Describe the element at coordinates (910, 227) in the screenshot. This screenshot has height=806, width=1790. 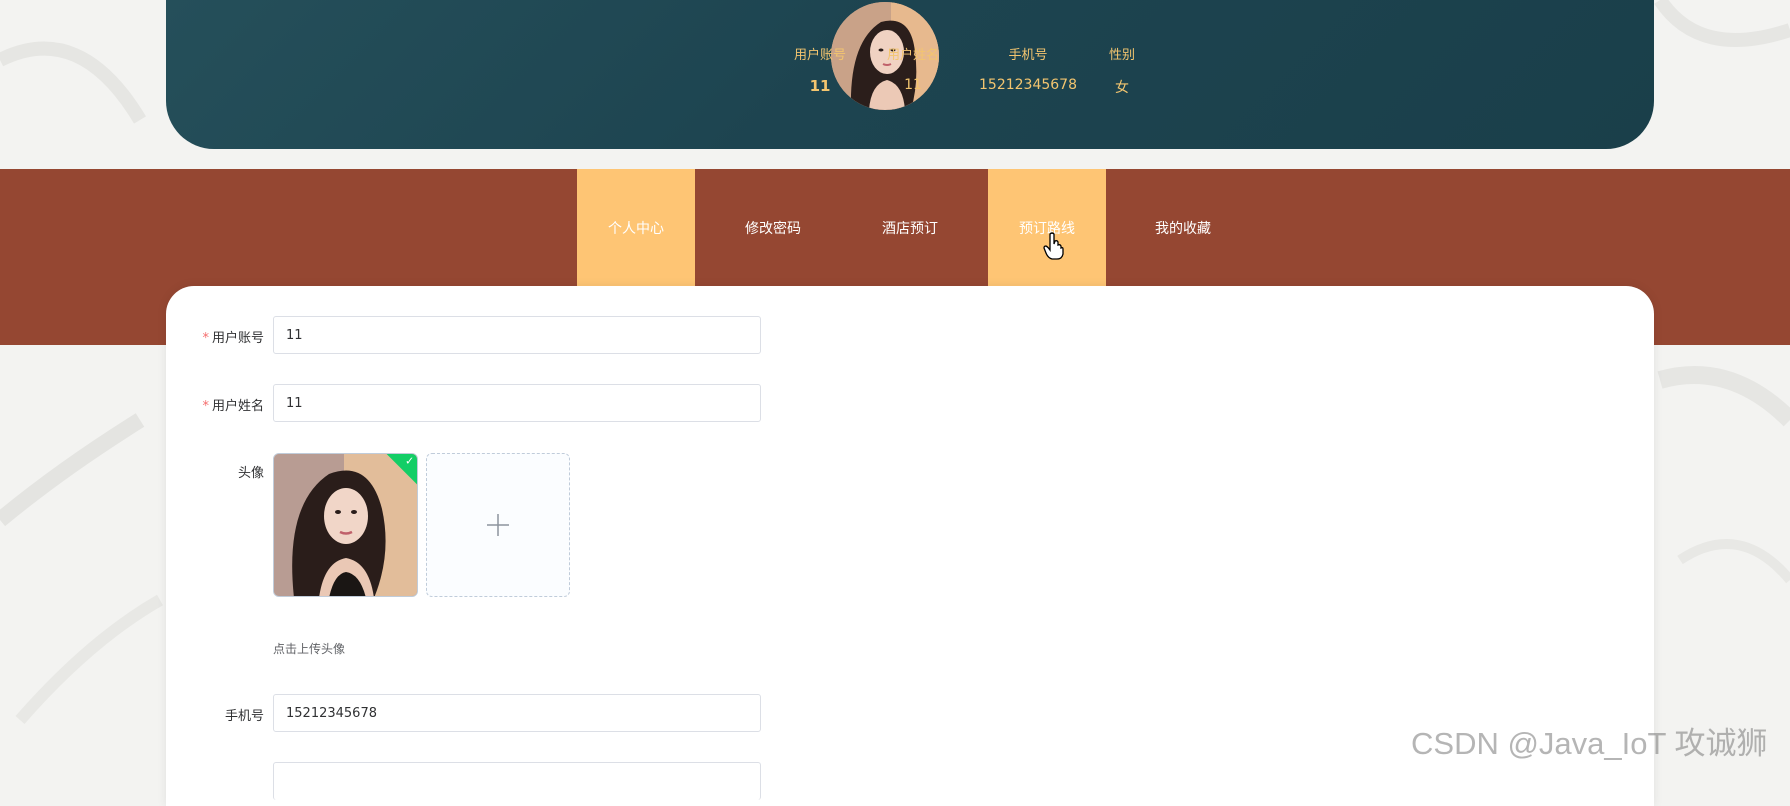
I see `nav-item-hotel-booking: 酒店预订` at that location.